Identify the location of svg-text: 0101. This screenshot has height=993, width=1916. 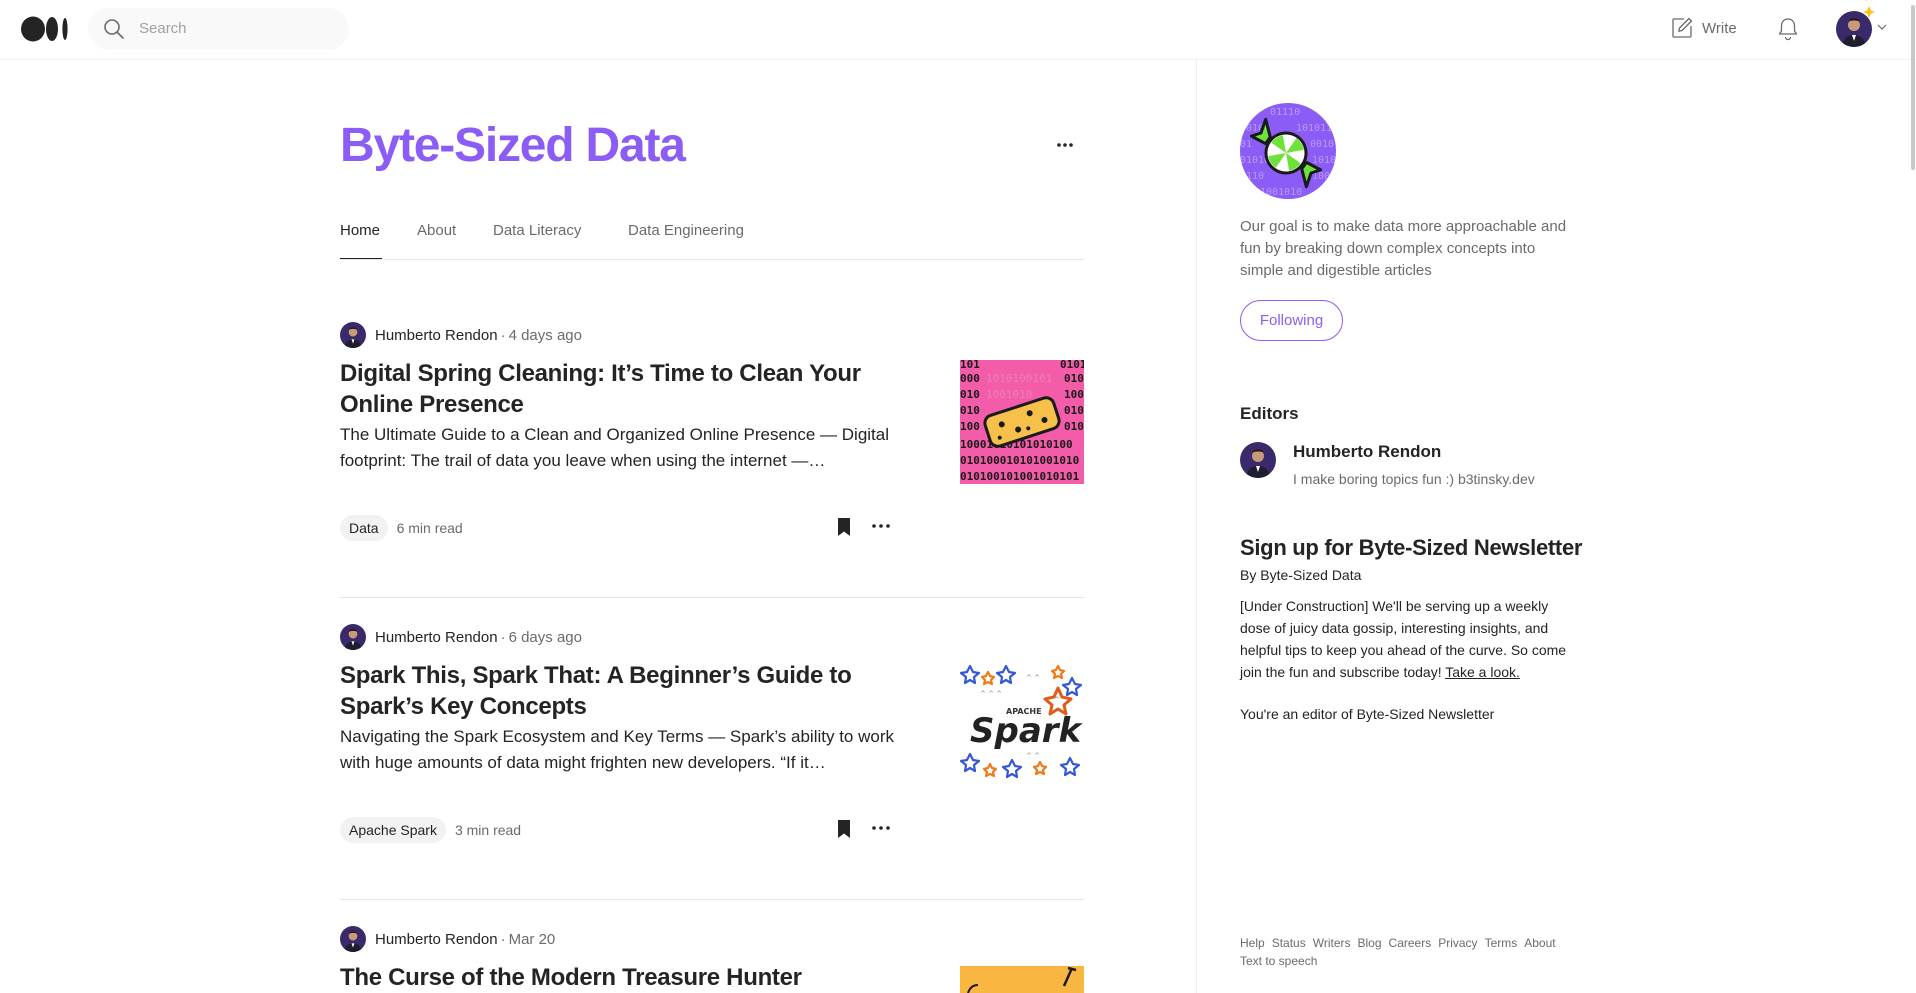
(1072, 365).